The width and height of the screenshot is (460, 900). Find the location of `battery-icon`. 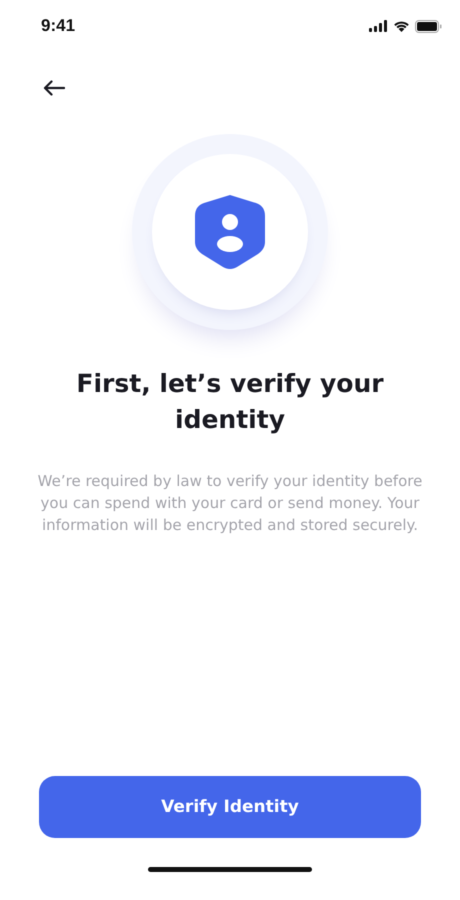

battery-icon is located at coordinates (428, 26).